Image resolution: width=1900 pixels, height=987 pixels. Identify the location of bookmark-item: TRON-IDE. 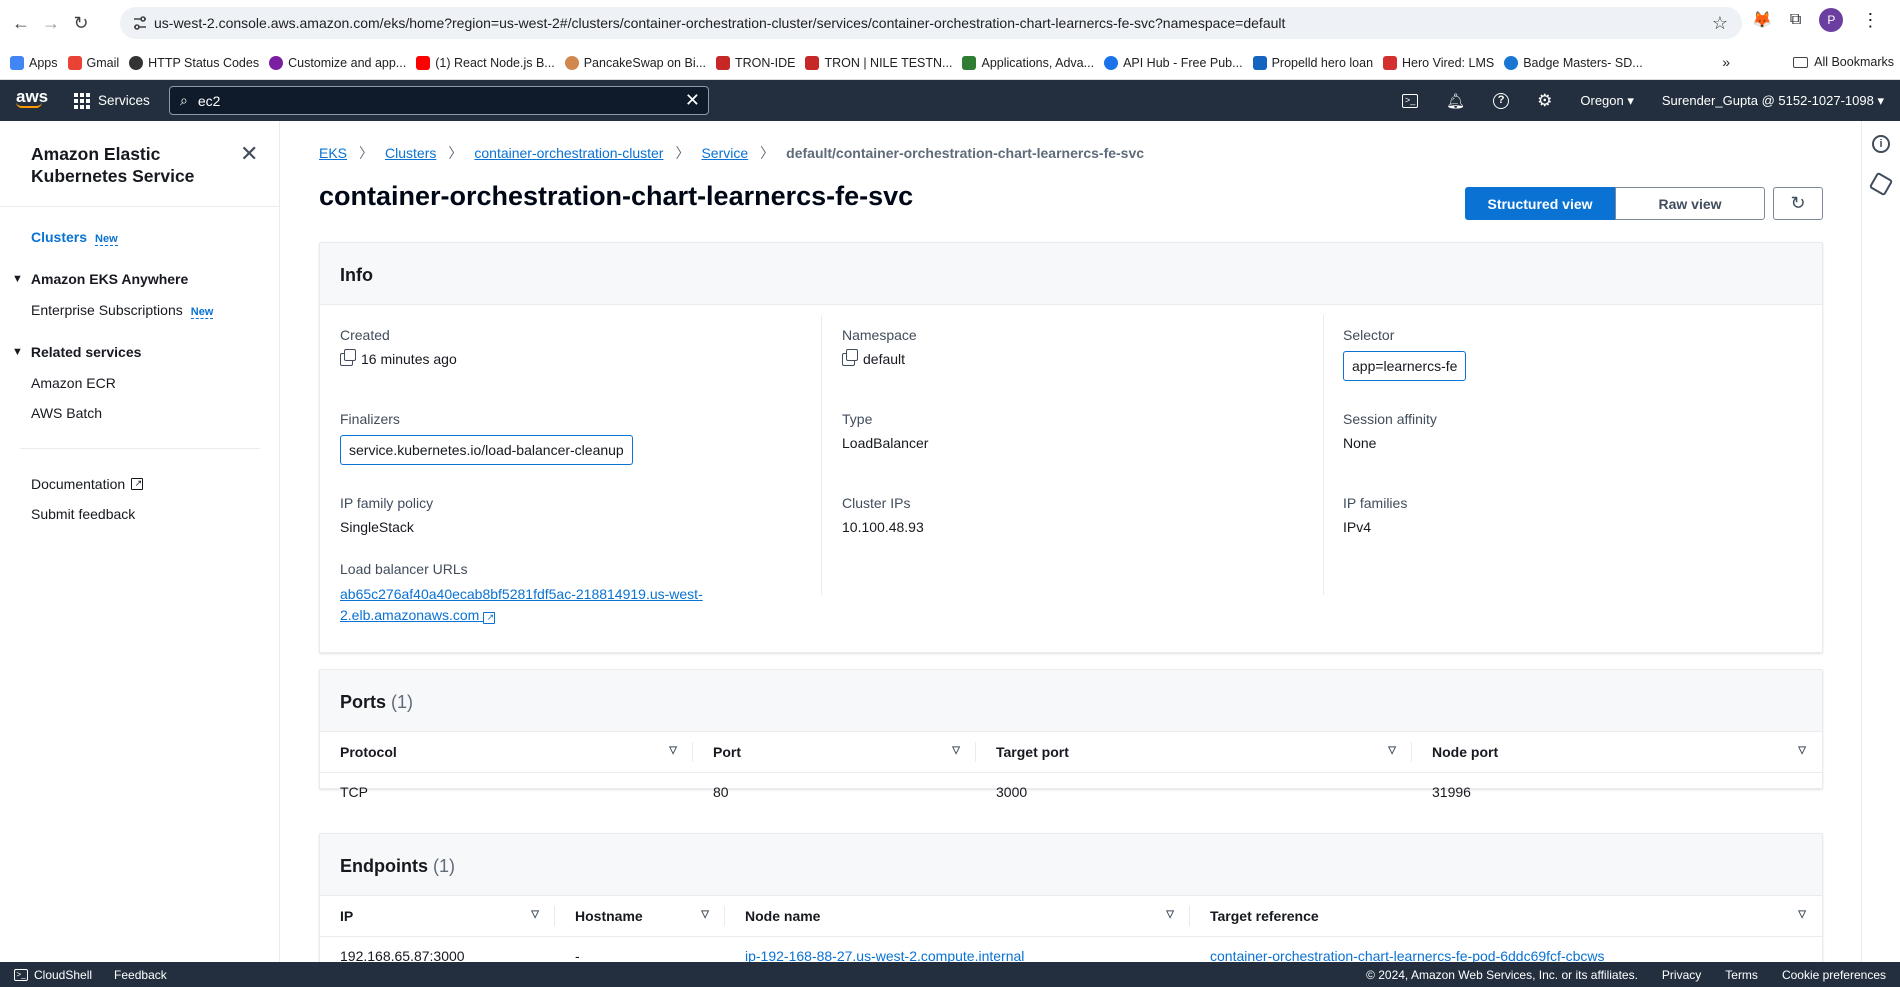
(756, 62).